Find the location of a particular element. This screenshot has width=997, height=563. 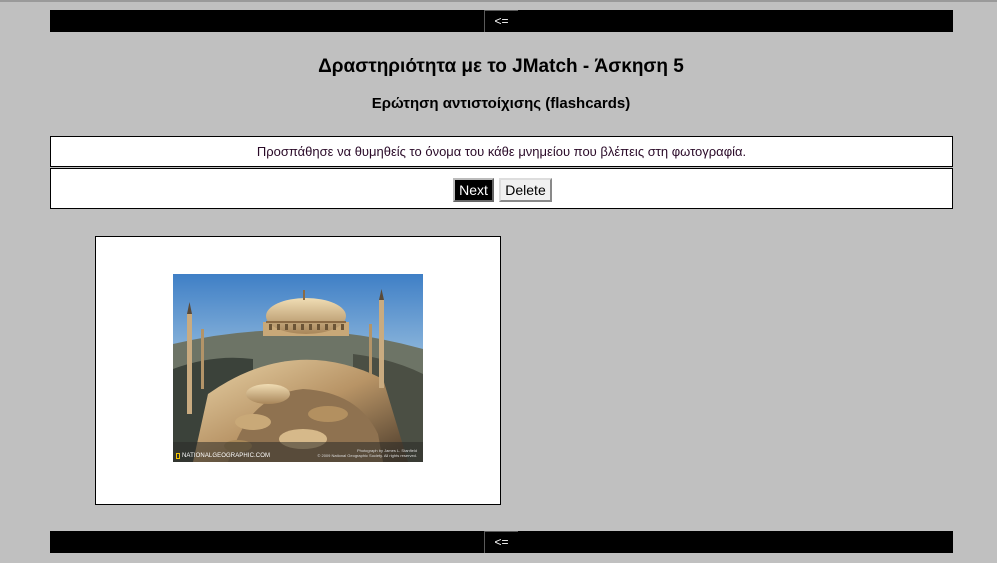

page-subtitle: Ερώτηση αντιστοίχισης (flashcards) is located at coordinates (501, 103).